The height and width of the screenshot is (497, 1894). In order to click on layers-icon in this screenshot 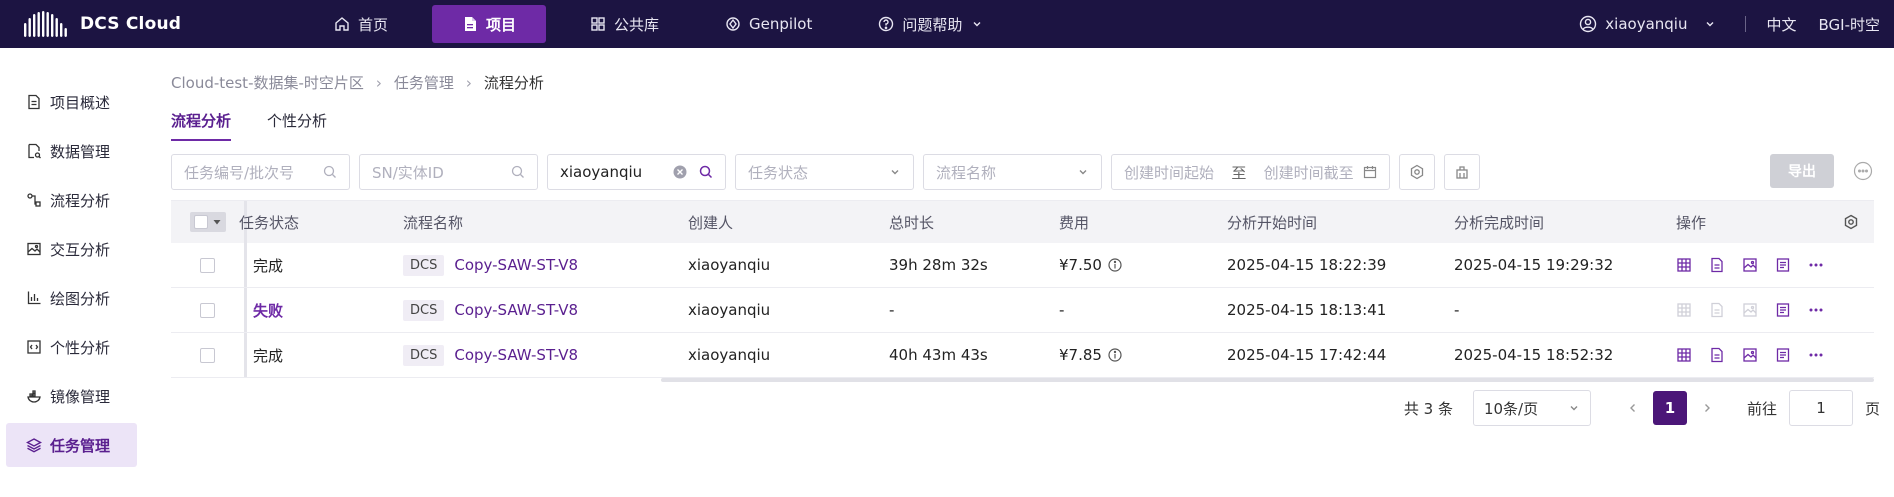, I will do `click(34, 445)`.